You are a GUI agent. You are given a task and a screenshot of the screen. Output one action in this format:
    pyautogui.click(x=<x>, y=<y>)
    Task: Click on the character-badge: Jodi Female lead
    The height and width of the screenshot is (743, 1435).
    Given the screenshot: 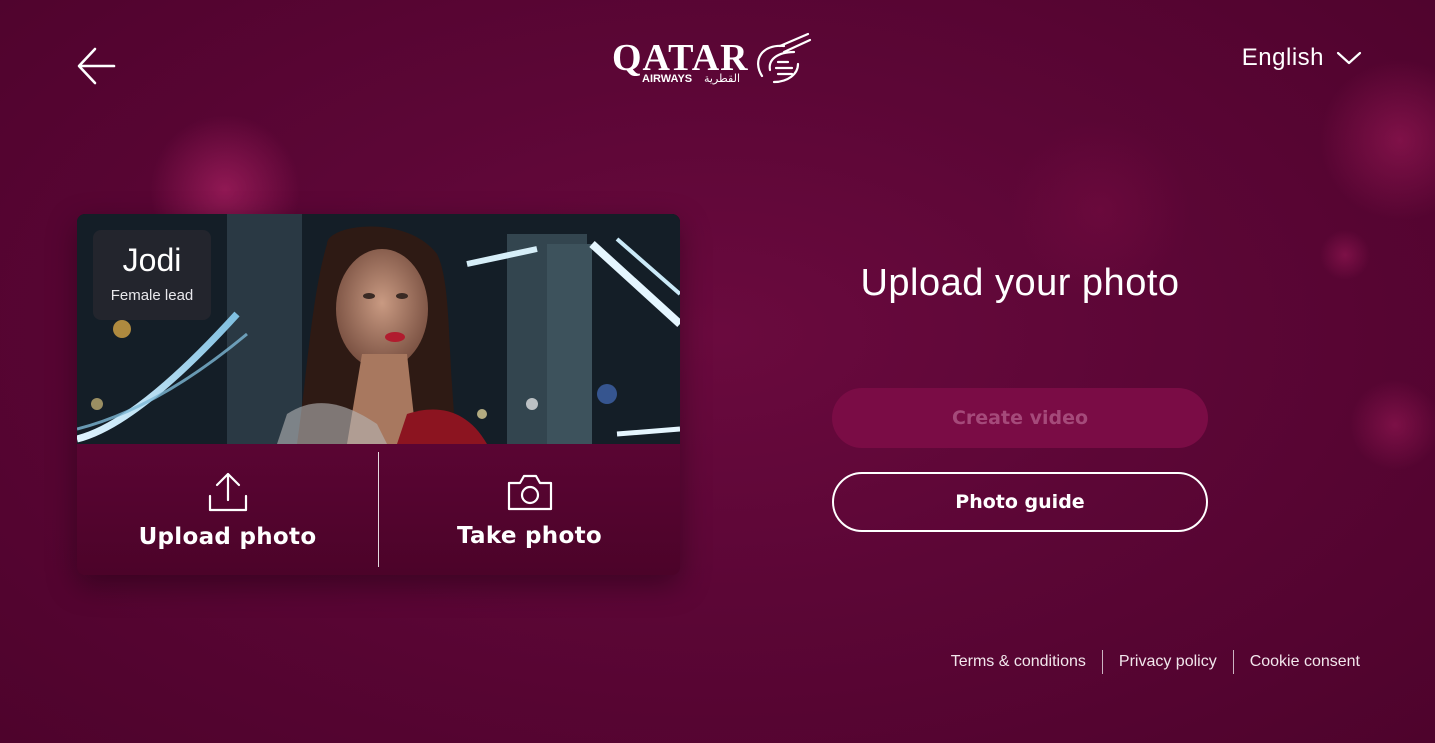 What is the action you would take?
    pyautogui.click(x=152, y=275)
    